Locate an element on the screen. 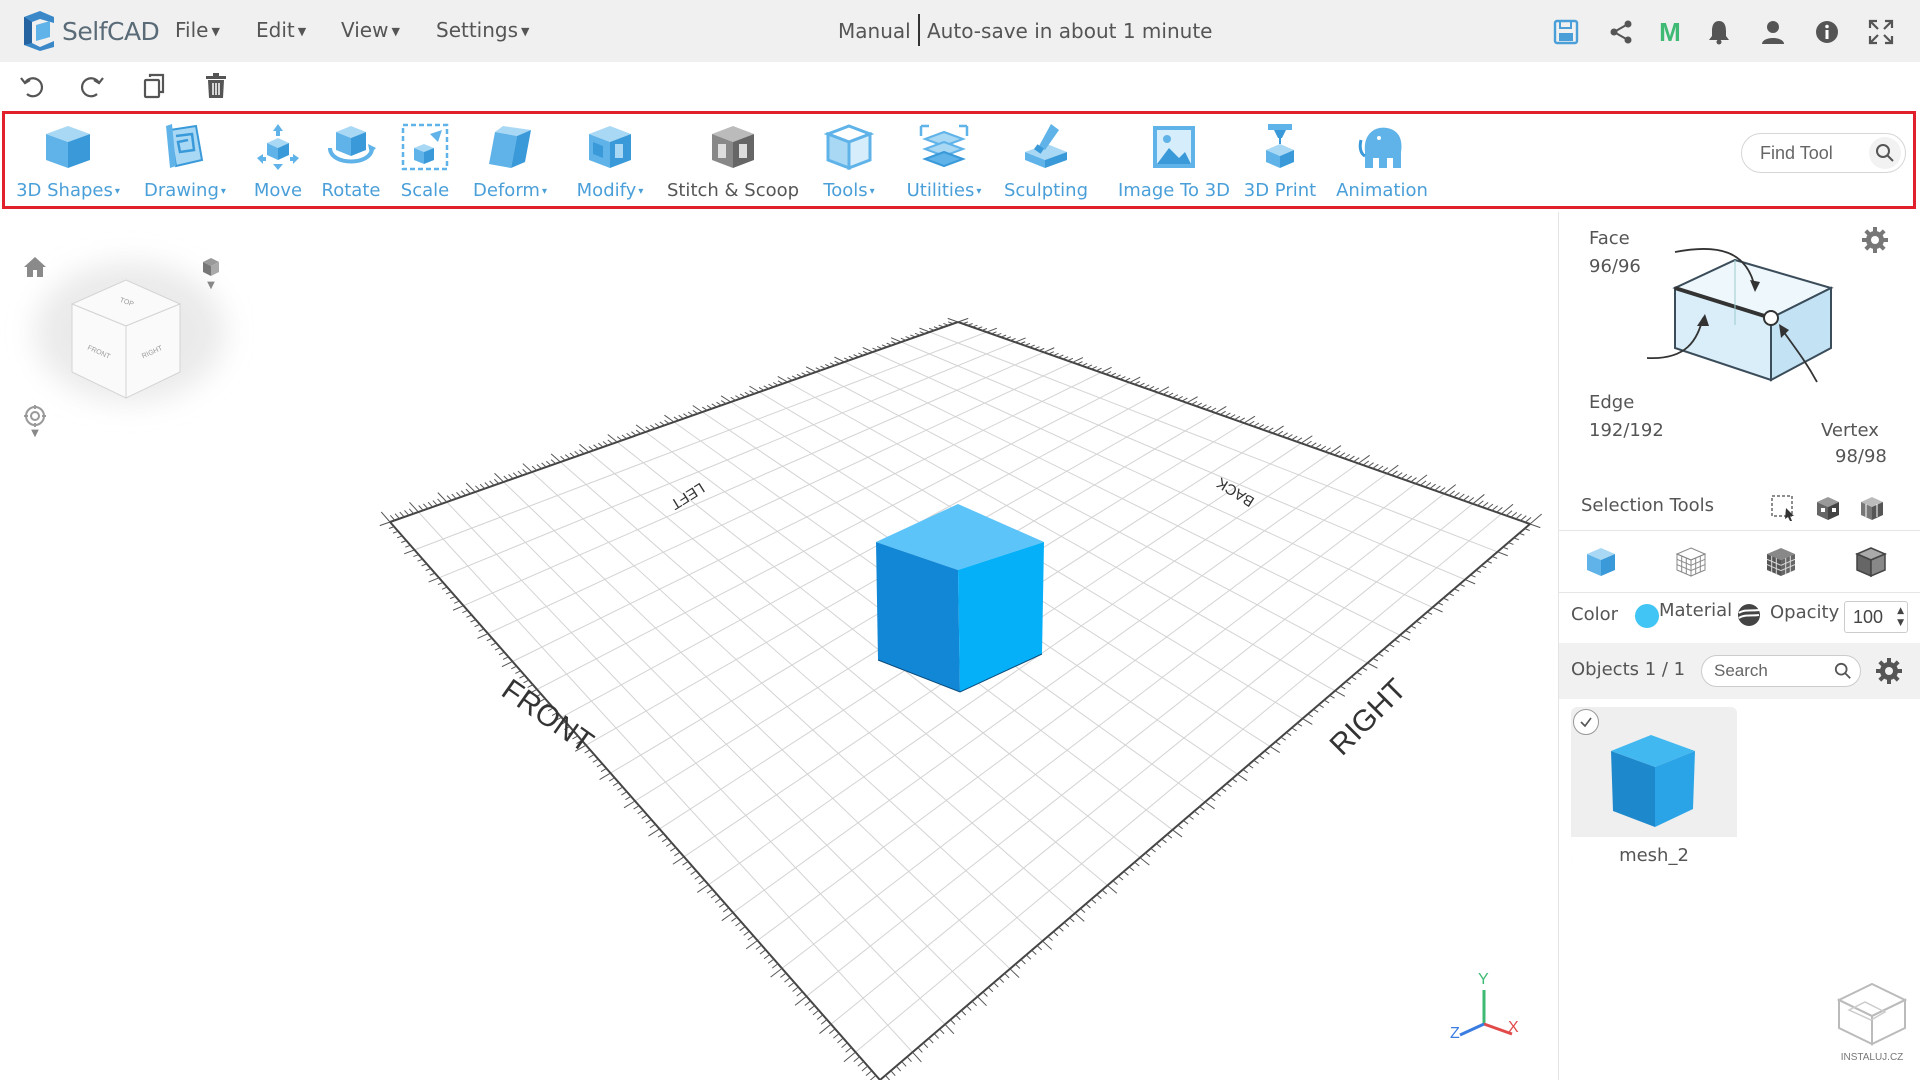 The height and width of the screenshot is (1080, 1920). material-sphere-icon is located at coordinates (1749, 615).